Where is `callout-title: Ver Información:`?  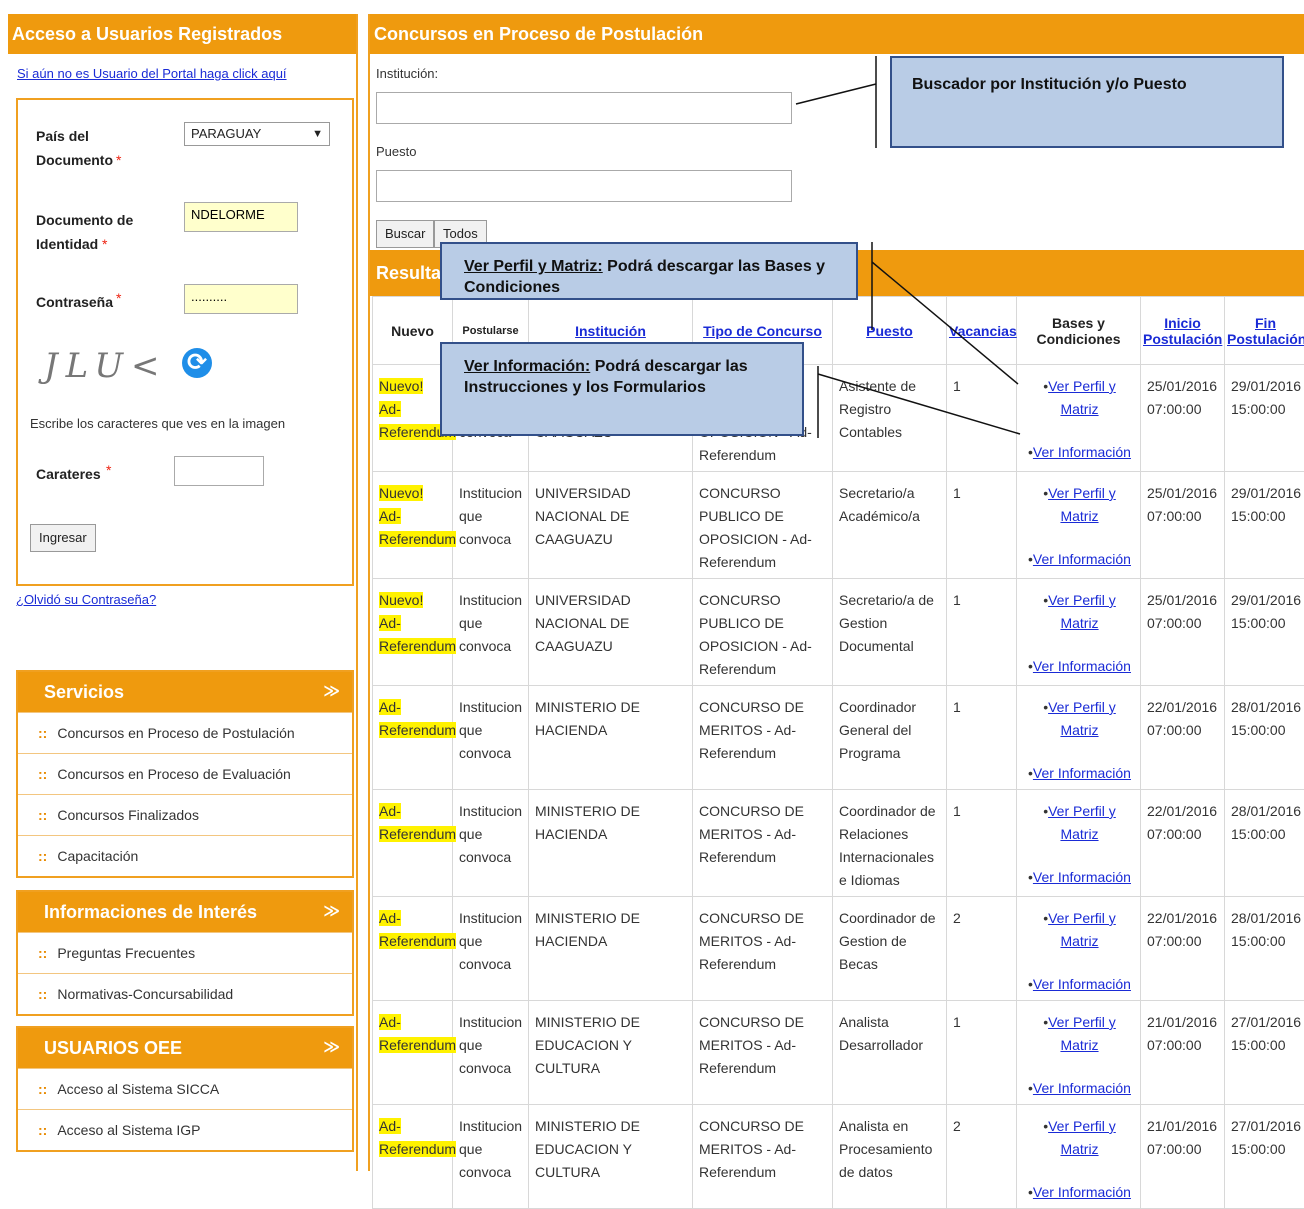 callout-title: Ver Información: is located at coordinates (527, 366).